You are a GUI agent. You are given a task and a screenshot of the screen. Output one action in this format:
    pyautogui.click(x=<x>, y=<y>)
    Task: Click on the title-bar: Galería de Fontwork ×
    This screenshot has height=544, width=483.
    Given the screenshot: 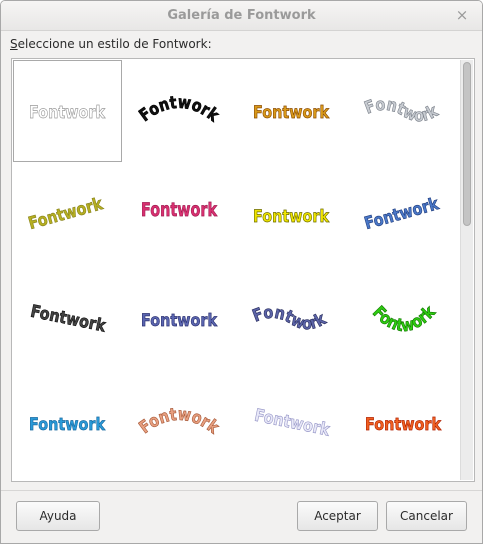 What is the action you would take?
    pyautogui.click(x=241, y=16)
    